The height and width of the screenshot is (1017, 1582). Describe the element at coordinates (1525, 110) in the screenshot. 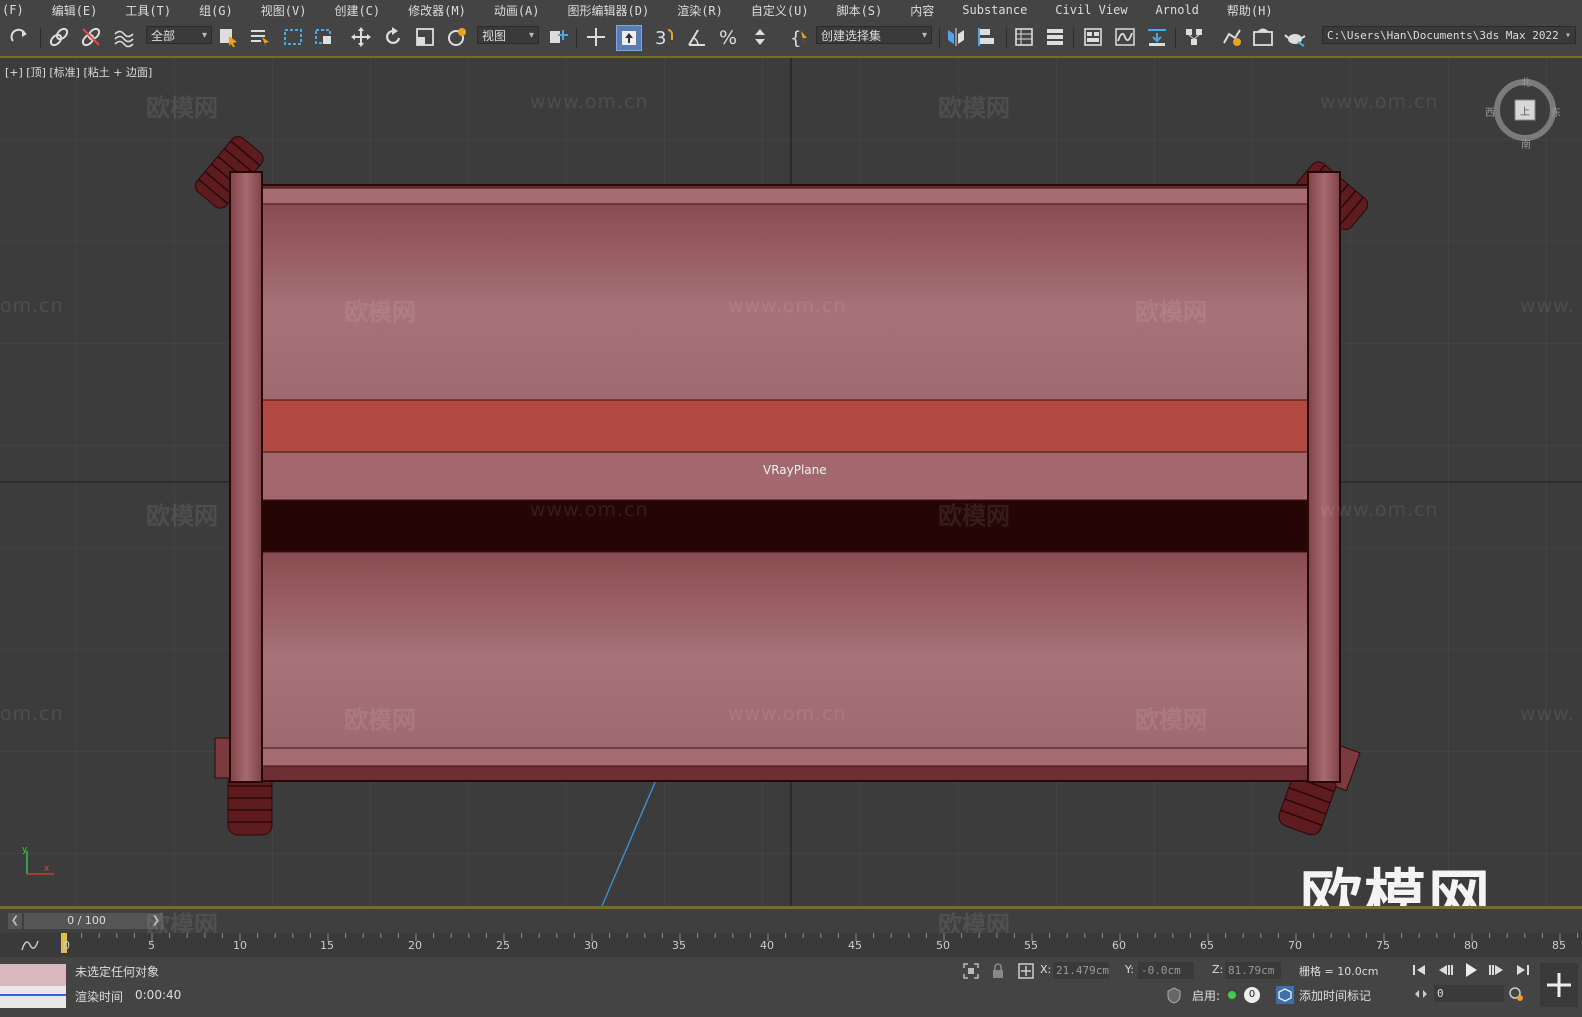

I see `viewcube-face: 上` at that location.